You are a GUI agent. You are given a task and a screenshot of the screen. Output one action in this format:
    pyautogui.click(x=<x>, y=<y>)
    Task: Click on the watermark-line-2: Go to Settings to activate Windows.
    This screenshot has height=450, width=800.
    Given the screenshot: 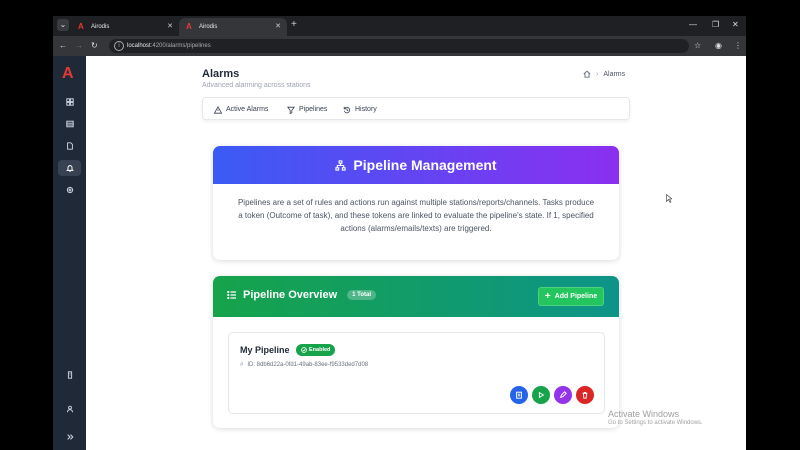 What is the action you would take?
    pyautogui.click(x=655, y=423)
    